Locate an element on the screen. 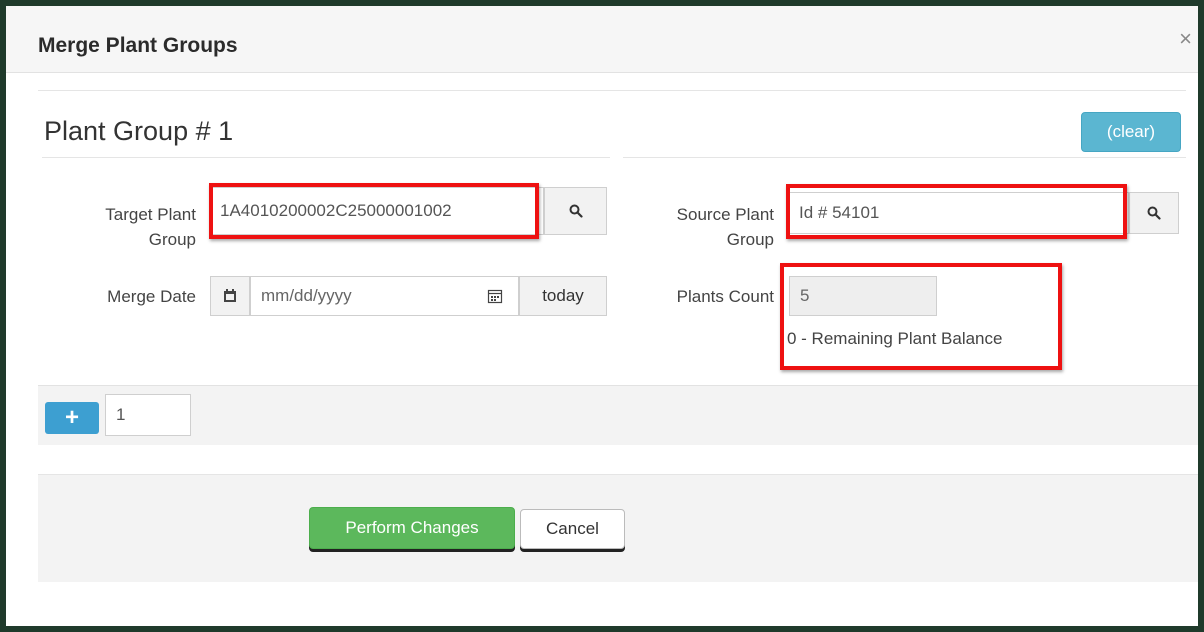 The height and width of the screenshot is (632, 1204). source-plant-group-label: Source Plant Group is located at coordinates (725, 227).